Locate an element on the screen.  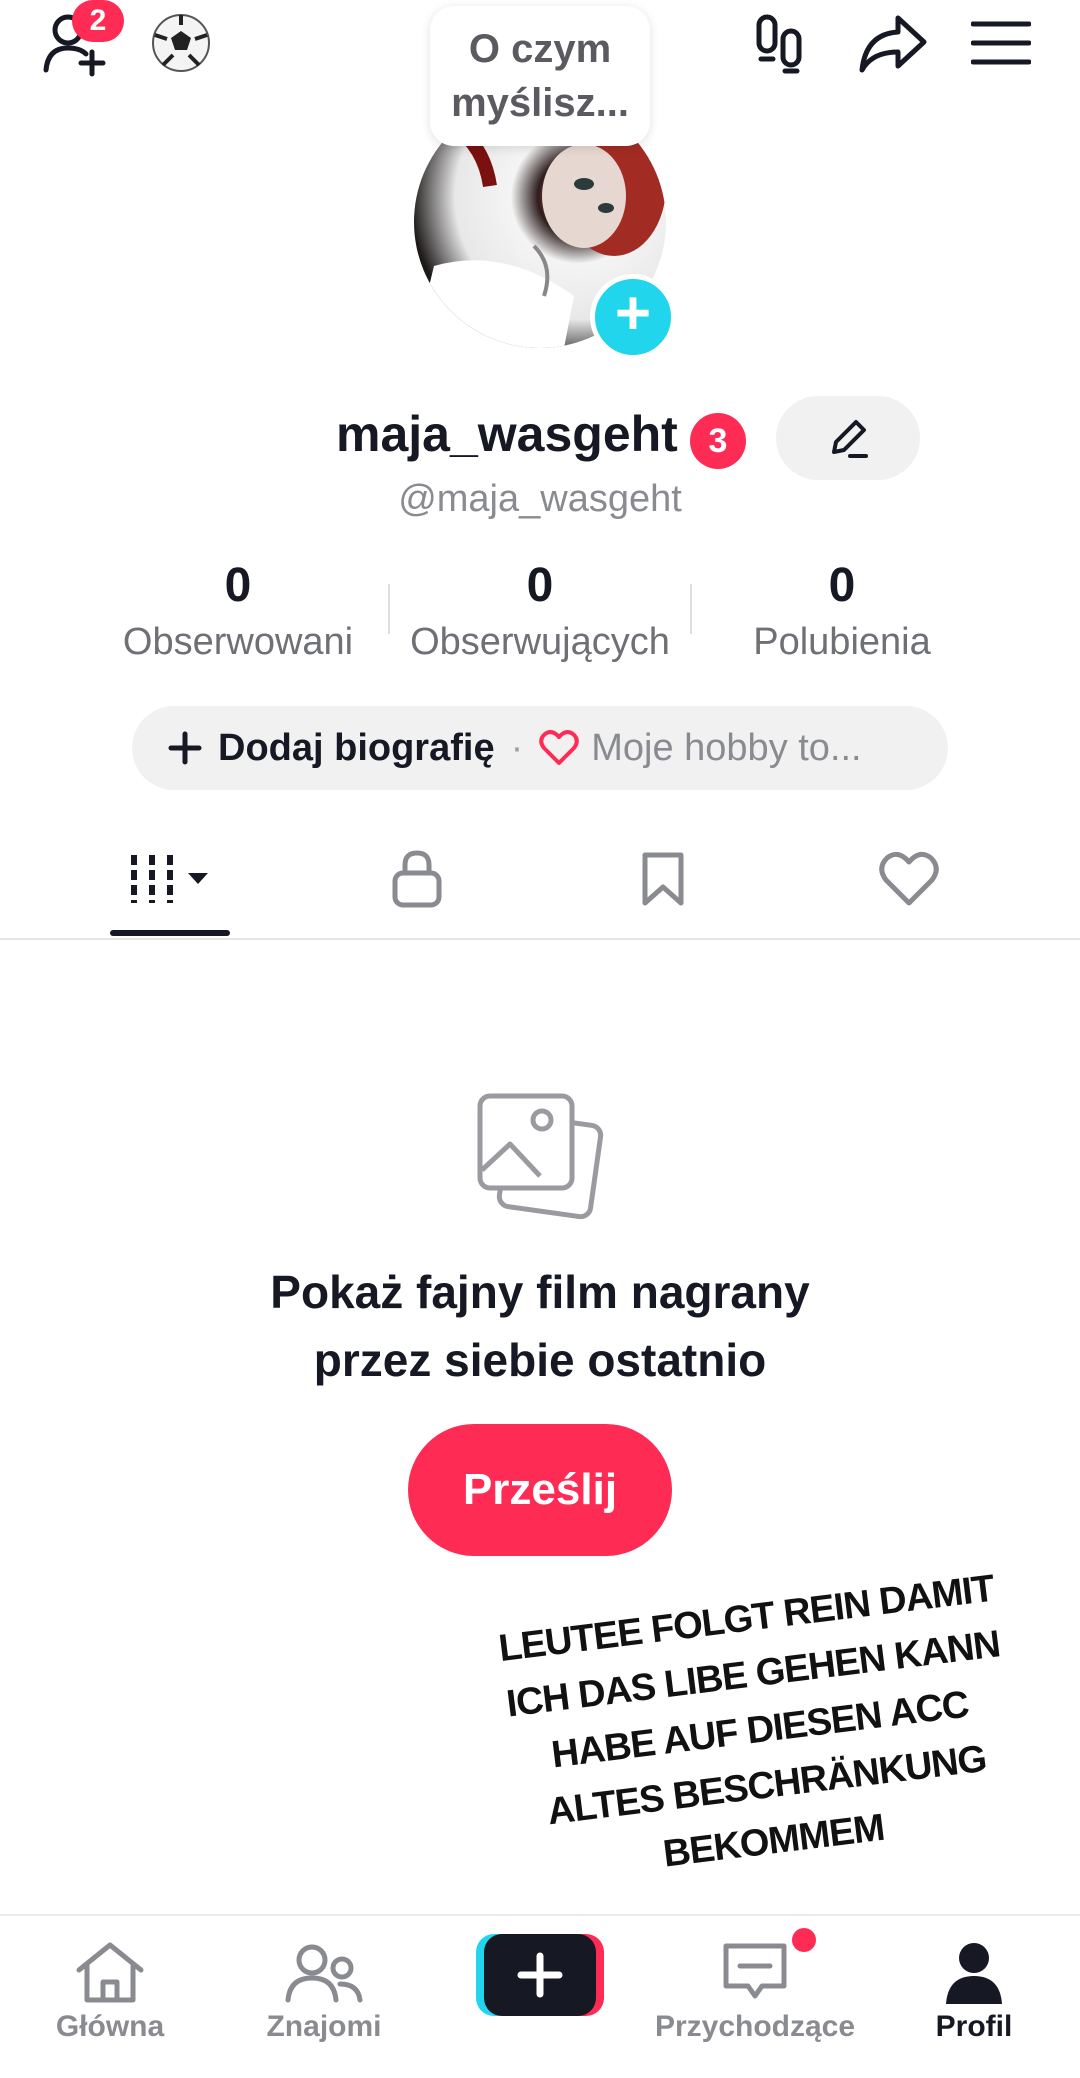
followers-count: 0 is located at coordinates (540, 585).